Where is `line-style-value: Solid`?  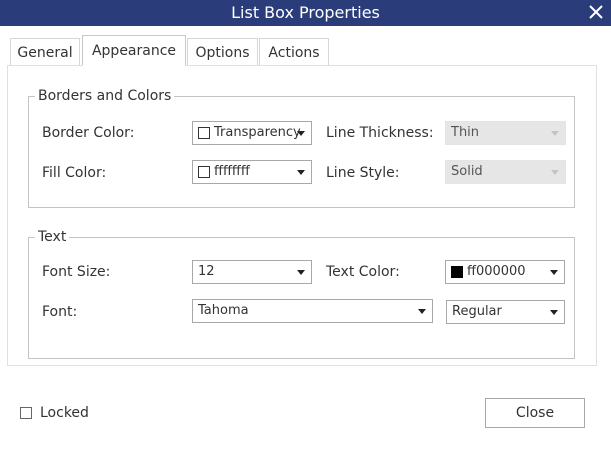
line-style-value: Solid is located at coordinates (467, 171).